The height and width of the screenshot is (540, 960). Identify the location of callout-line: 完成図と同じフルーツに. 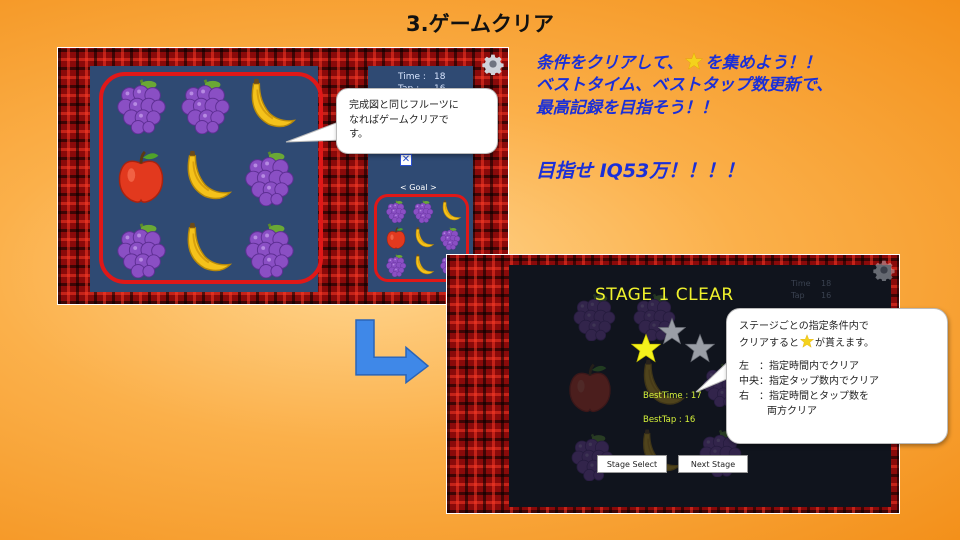
(404, 105).